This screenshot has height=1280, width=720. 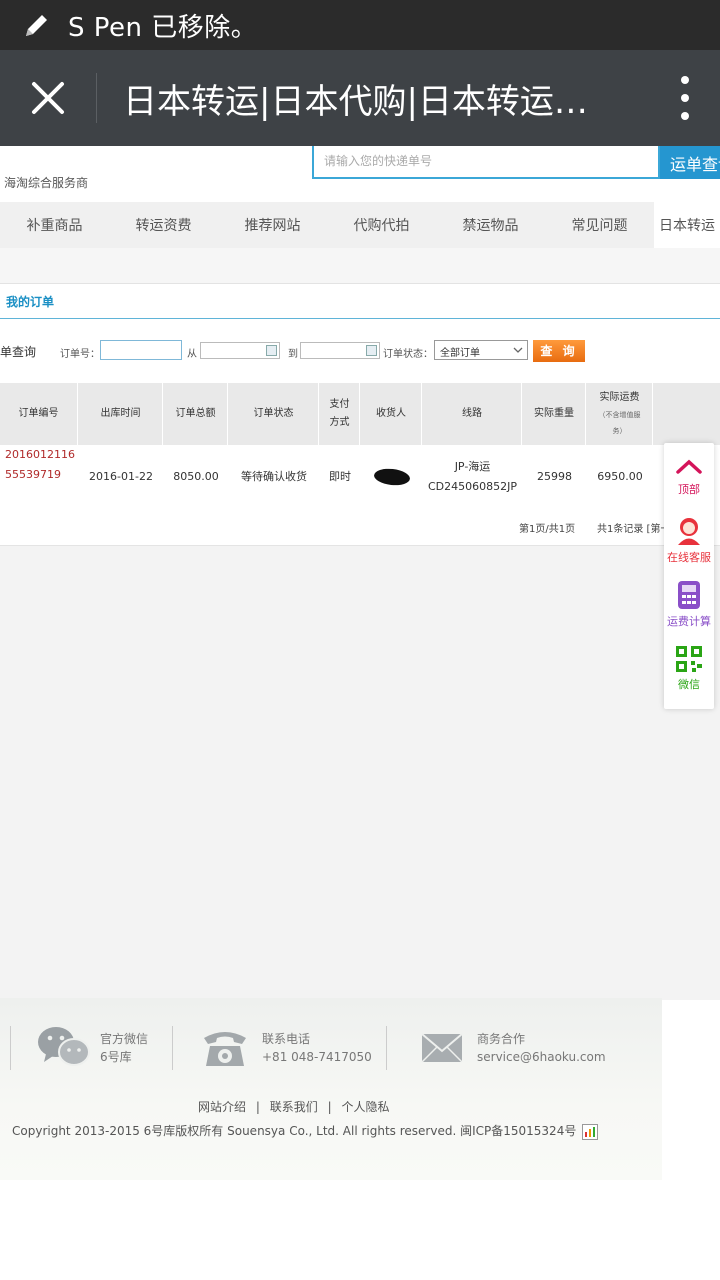 What do you see at coordinates (274, 414) in the screenshot?
I see `col-status: 订单状态` at bounding box center [274, 414].